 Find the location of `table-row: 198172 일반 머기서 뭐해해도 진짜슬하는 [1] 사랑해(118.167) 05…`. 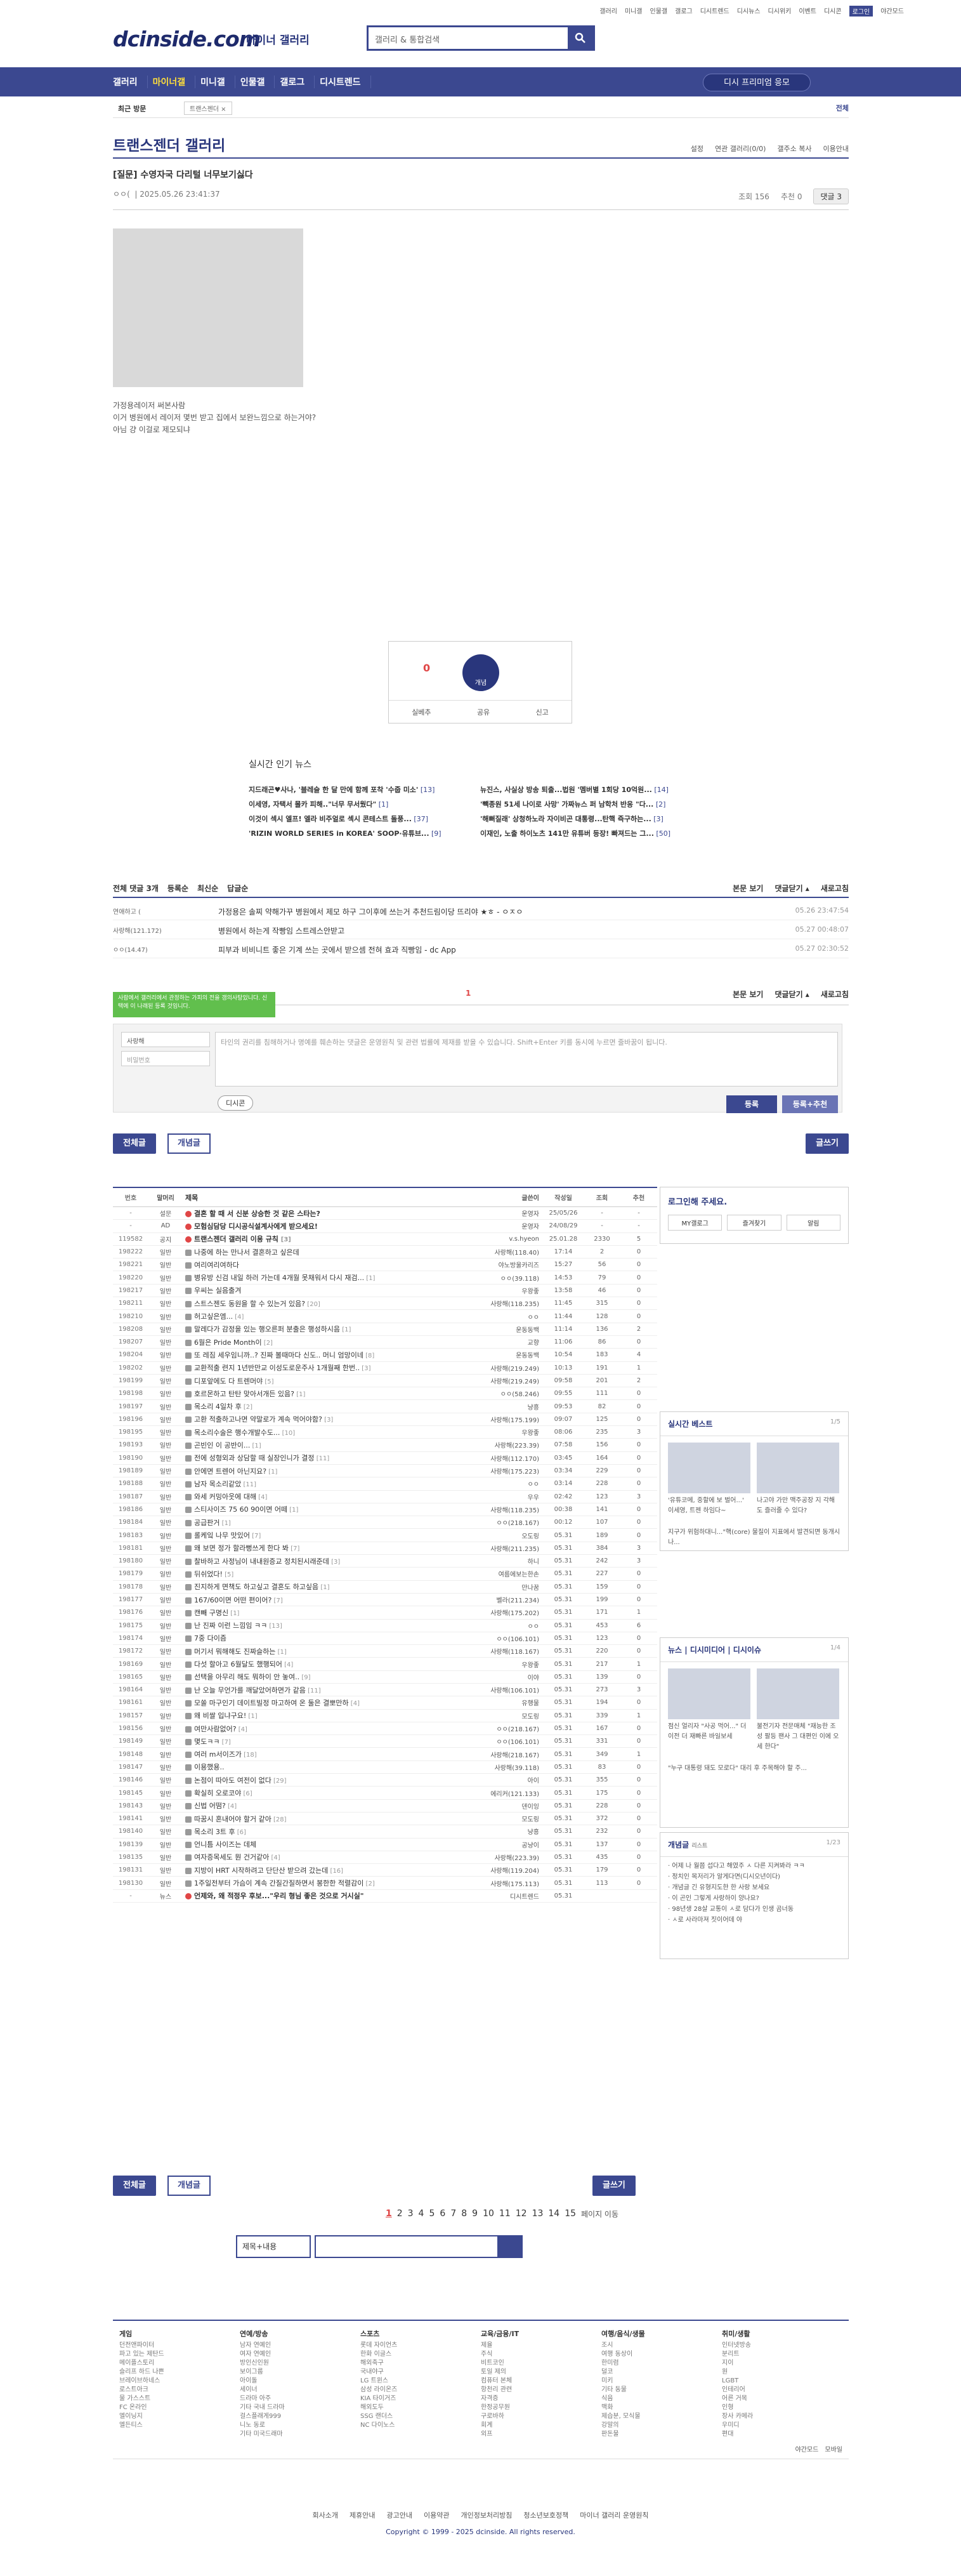

table-row: 198172 일반 머기서 뭐해해도 진짜슬하는 [1] 사랑해(118.167) 05… is located at coordinates (385, 1651).